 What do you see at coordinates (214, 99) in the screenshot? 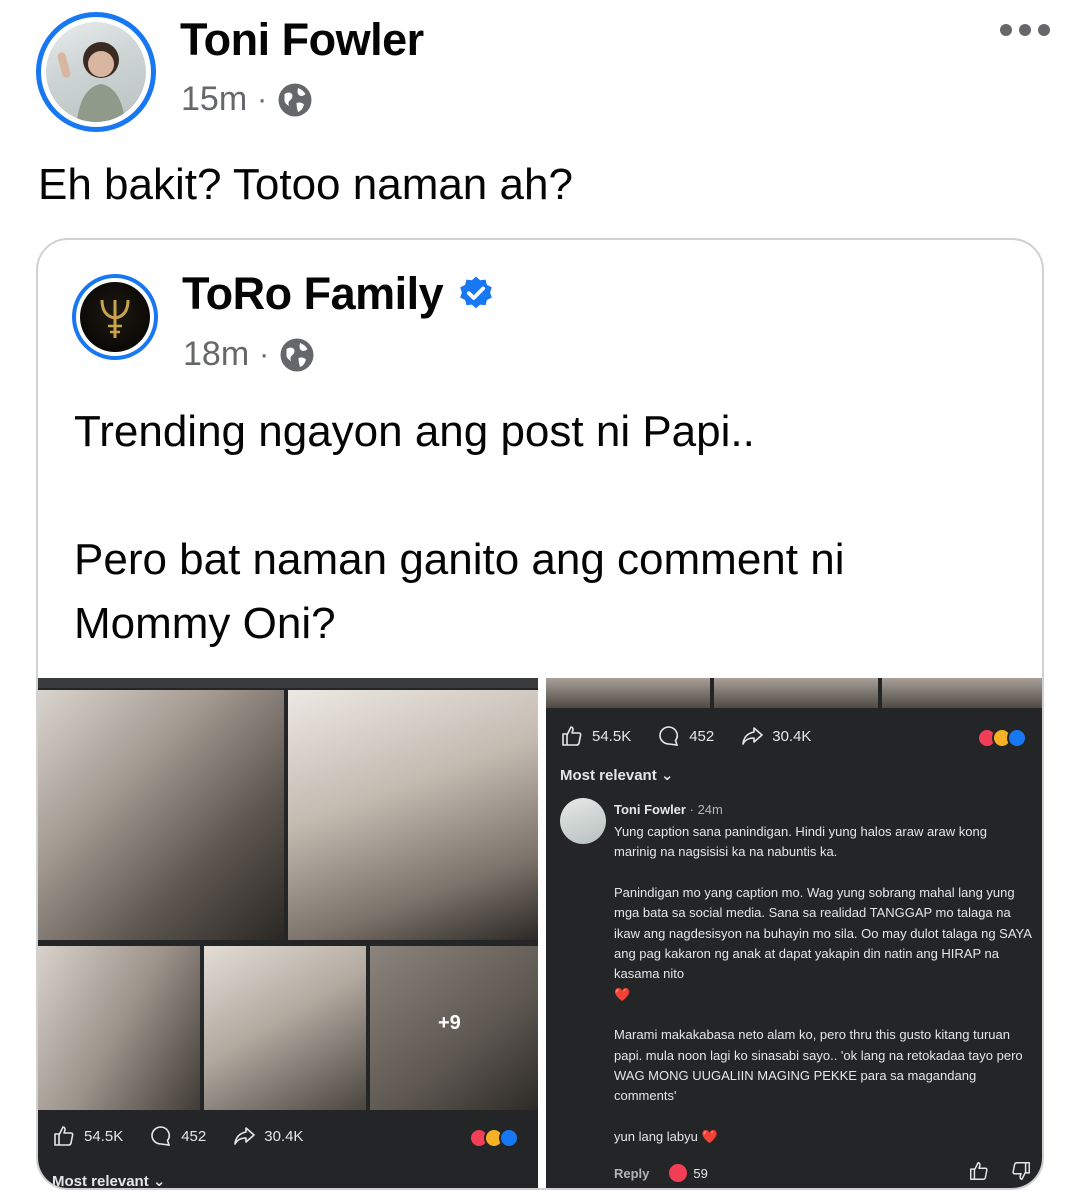
I see `post-time: 15m` at bounding box center [214, 99].